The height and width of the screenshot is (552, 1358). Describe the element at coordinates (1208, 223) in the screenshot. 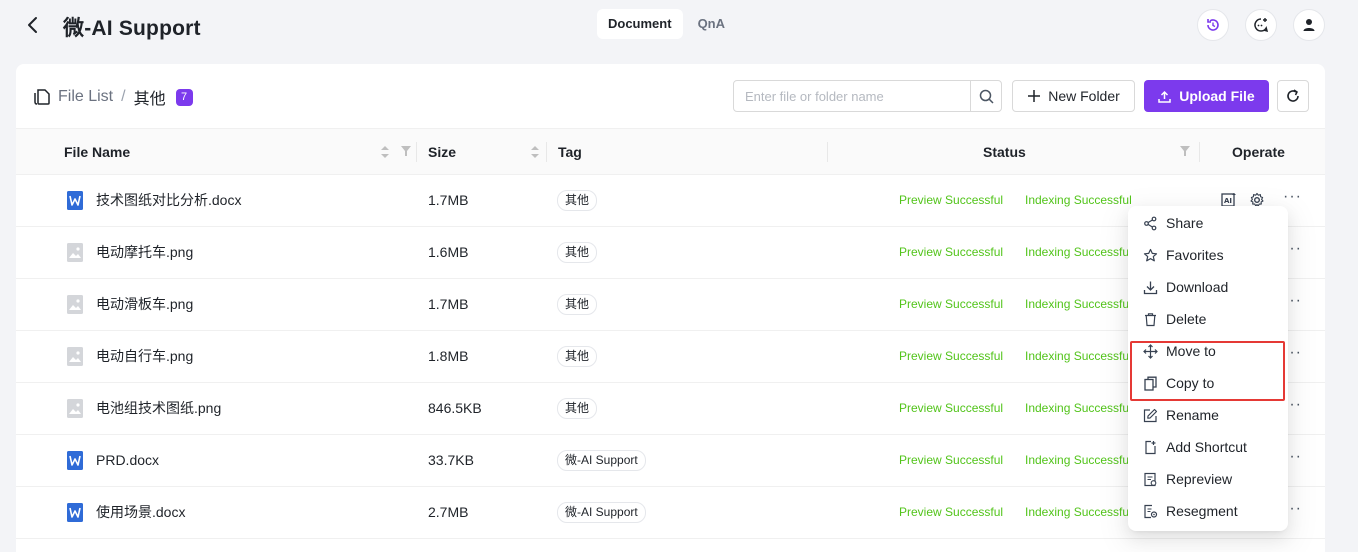

I see `menu-item-share: Share` at that location.